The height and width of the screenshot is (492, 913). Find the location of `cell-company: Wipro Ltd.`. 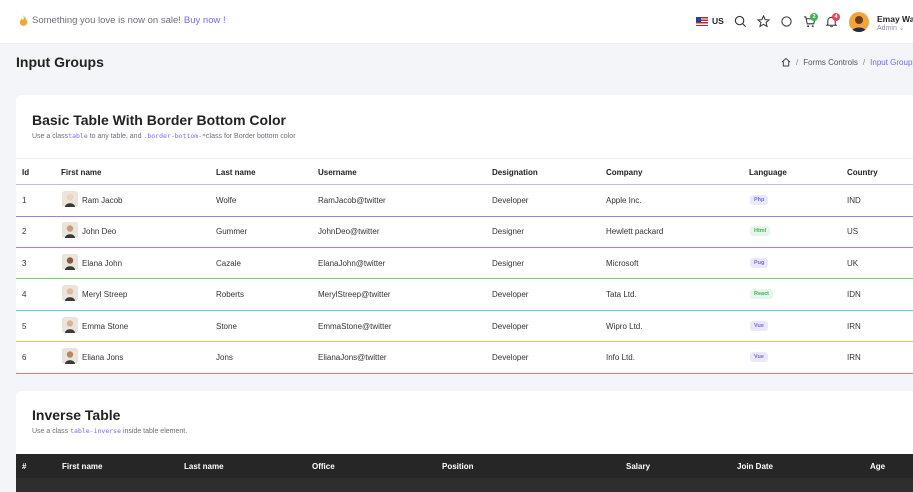

cell-company: Wipro Ltd. is located at coordinates (624, 326).